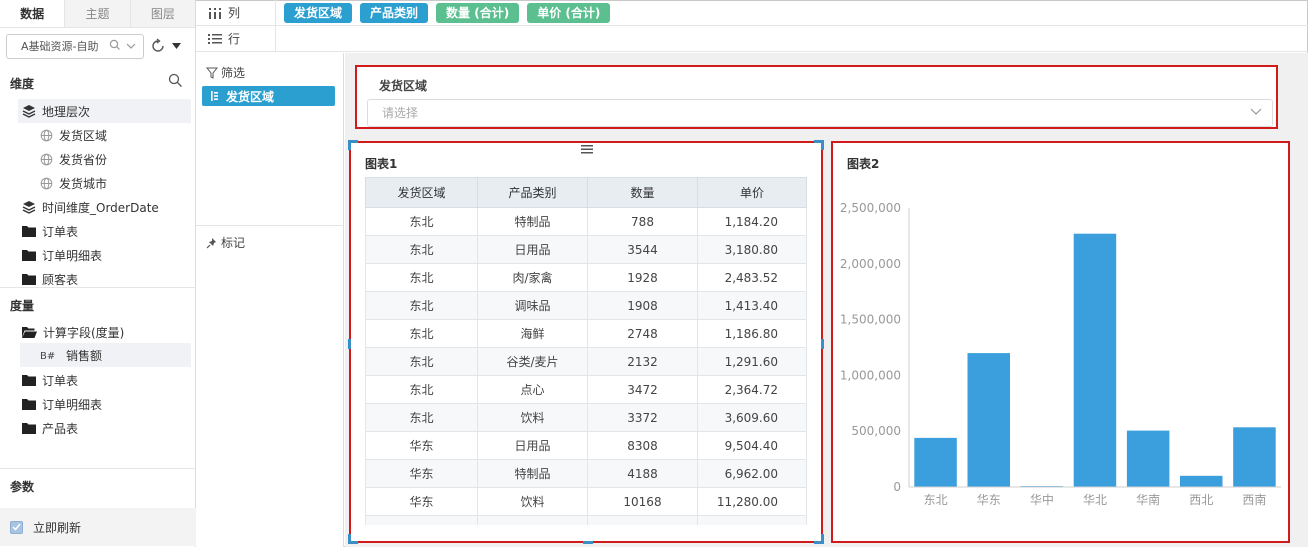 The width and height of the screenshot is (1308, 547). Describe the element at coordinates (46, 159) in the screenshot. I see `globe-icon` at that location.